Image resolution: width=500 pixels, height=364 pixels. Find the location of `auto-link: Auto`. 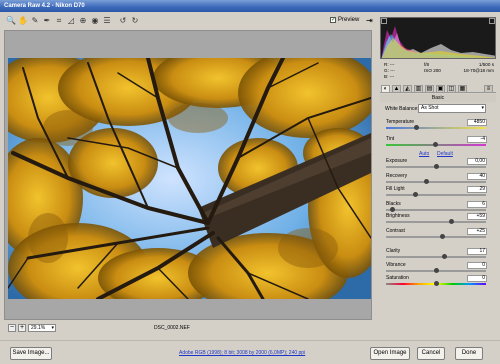

auto-link: Auto is located at coordinates (424, 154).